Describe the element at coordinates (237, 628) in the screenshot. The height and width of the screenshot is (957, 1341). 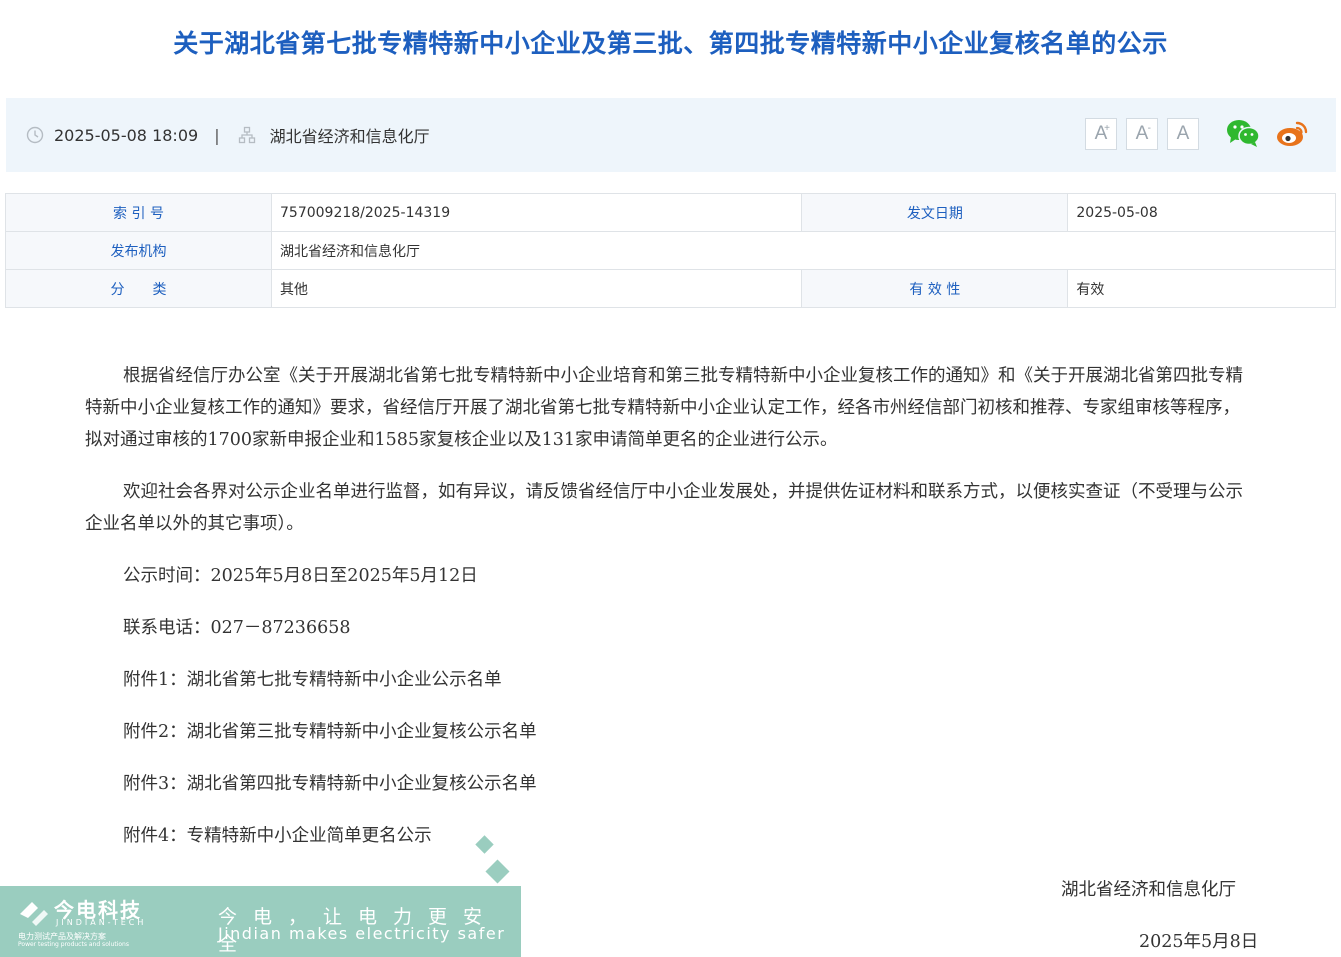
I see `contact-phone: 联系电话：027－87236658` at that location.